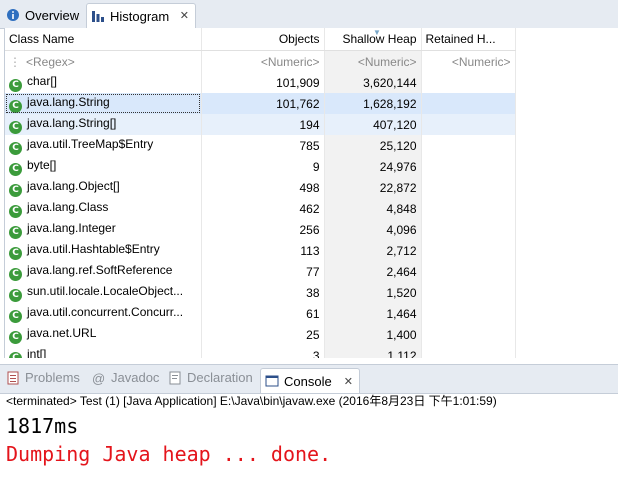 This screenshot has width=618, height=486. What do you see at coordinates (90, 143) in the screenshot?
I see `class-name-text: java.util.TreeMap$Entry` at bounding box center [90, 143].